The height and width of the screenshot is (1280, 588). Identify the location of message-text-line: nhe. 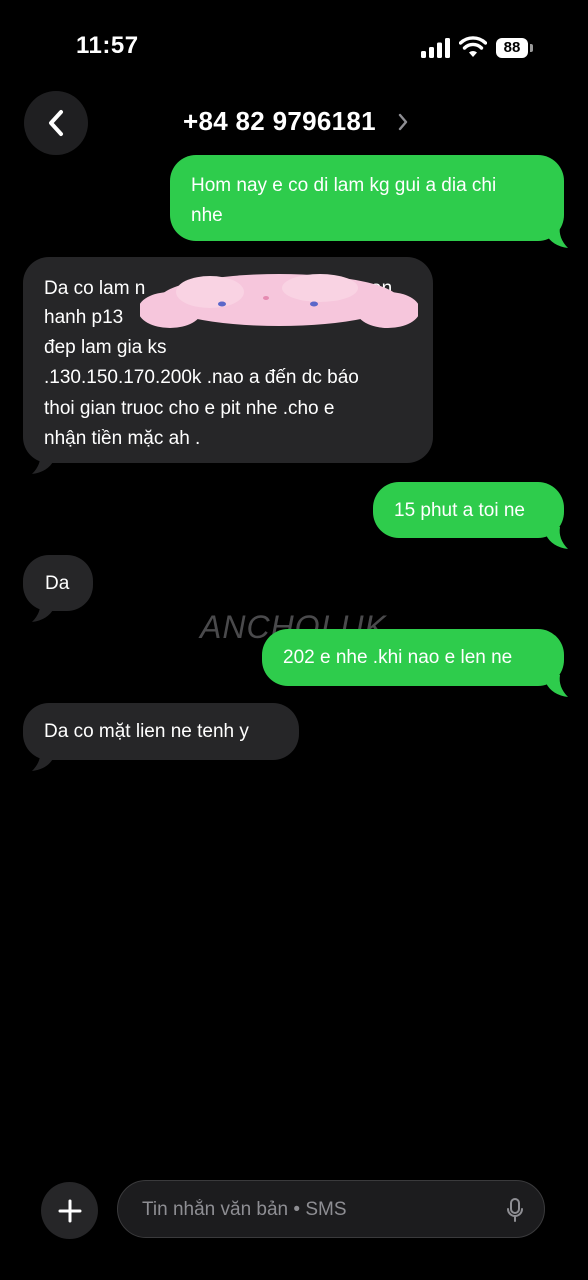
(207, 215).